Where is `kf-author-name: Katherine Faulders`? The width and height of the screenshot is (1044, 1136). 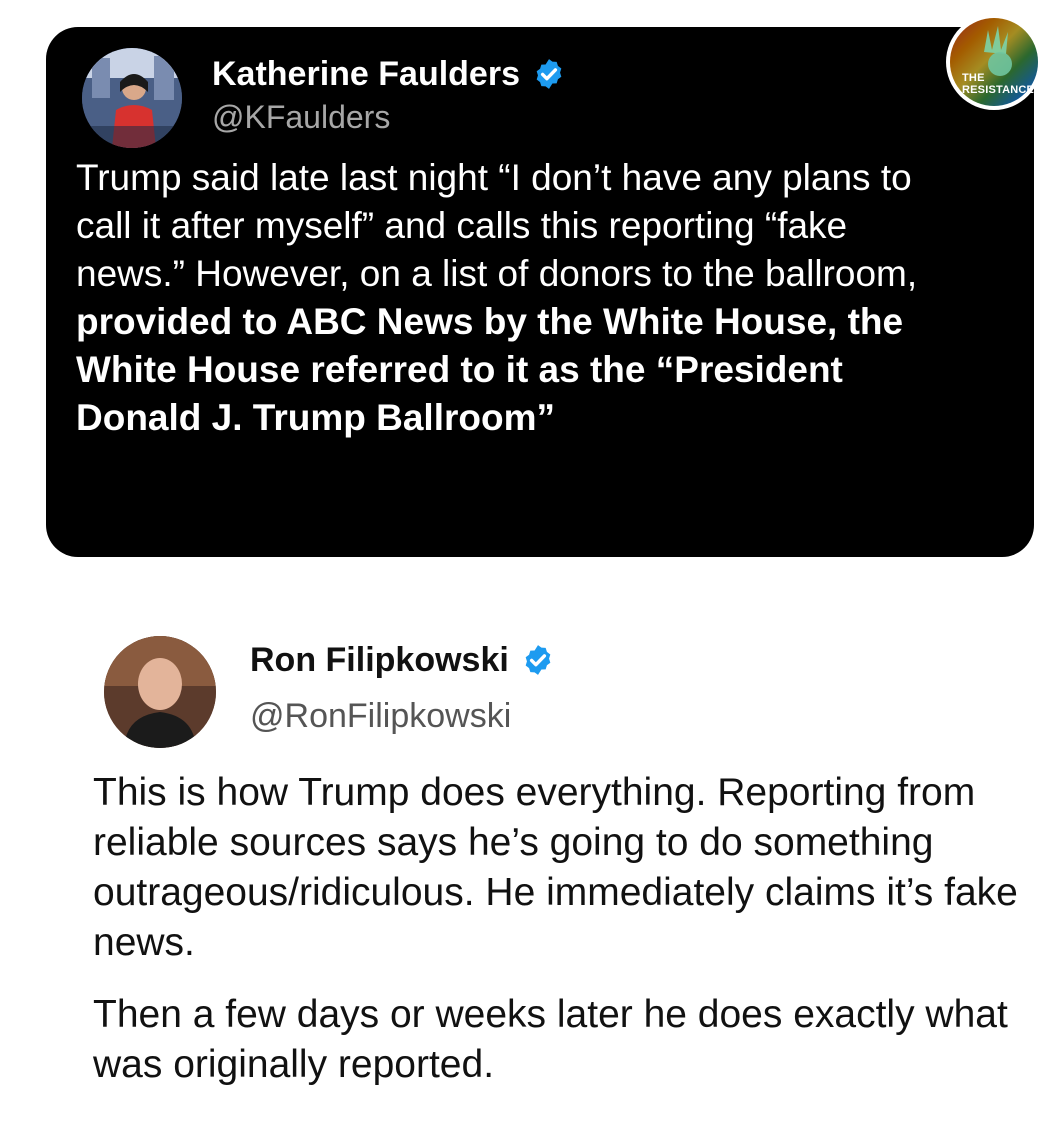
kf-author-name: Katherine Faulders is located at coordinates (366, 74).